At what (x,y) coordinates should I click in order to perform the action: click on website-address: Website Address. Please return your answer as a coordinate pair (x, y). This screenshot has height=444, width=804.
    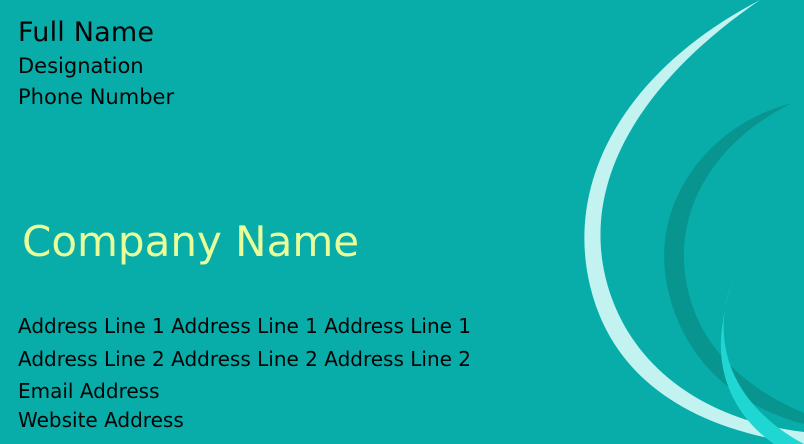
    Looking at the image, I should click on (101, 420).